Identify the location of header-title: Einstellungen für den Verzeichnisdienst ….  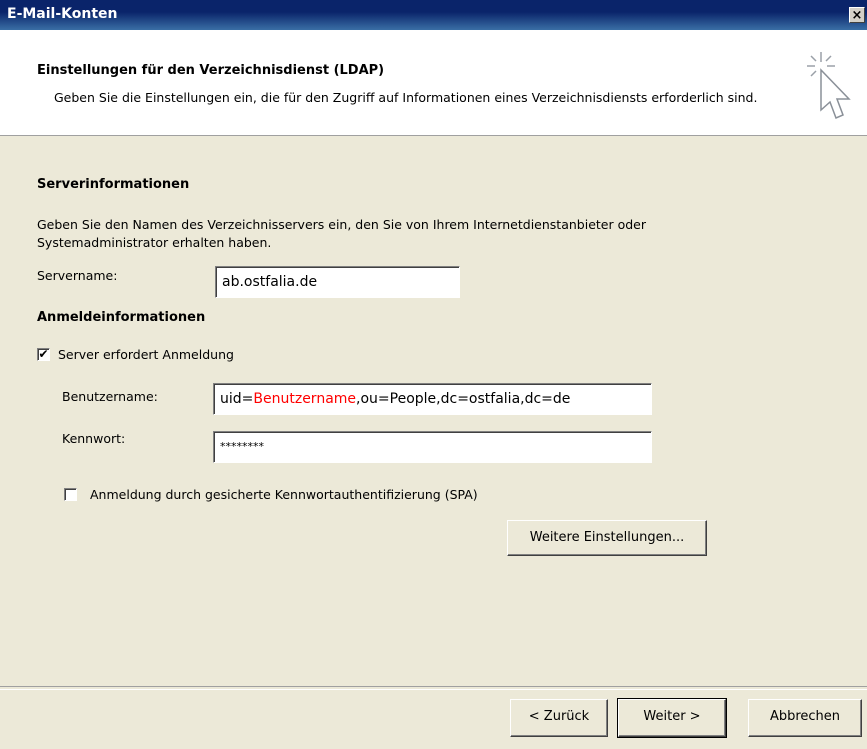
(211, 70).